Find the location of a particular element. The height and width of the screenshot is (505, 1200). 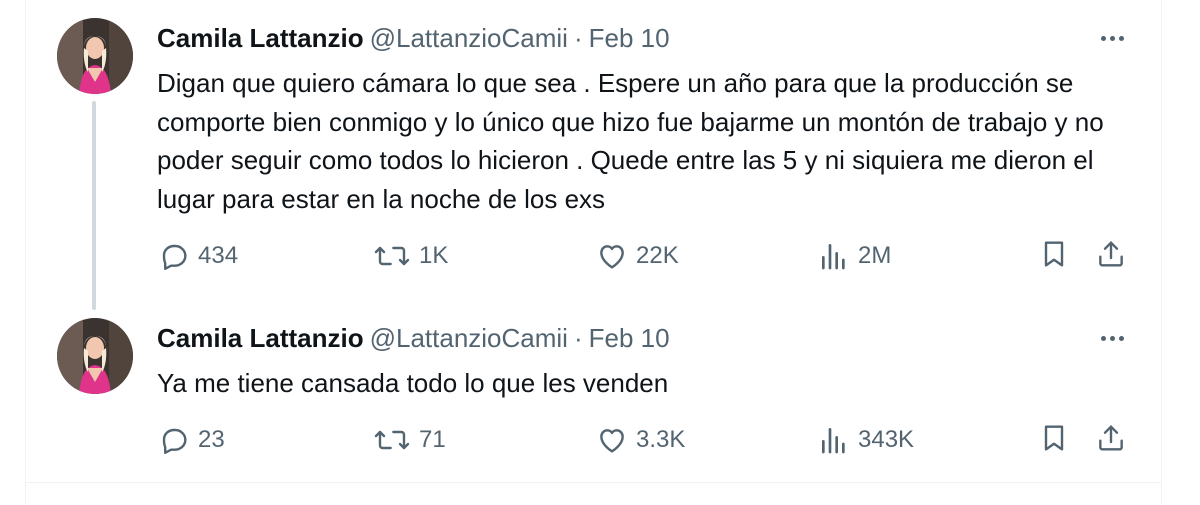

repost-count: 71 is located at coordinates (432, 439).